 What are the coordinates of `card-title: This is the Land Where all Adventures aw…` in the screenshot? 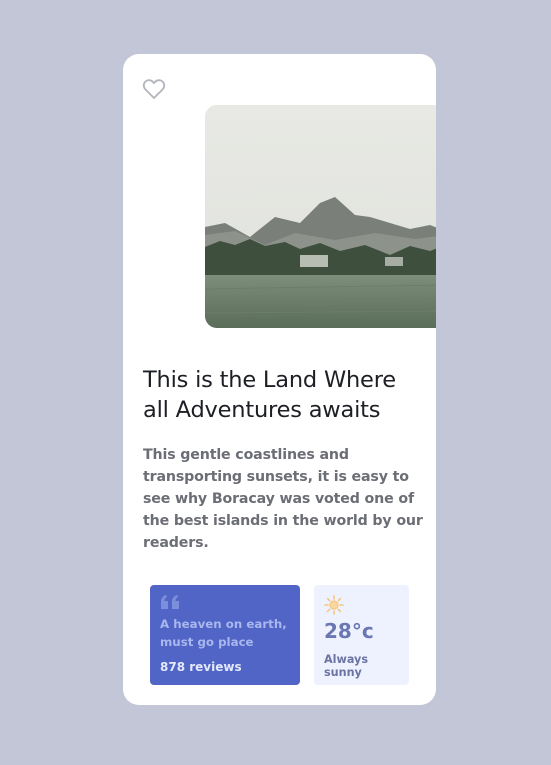 It's located at (269, 395).